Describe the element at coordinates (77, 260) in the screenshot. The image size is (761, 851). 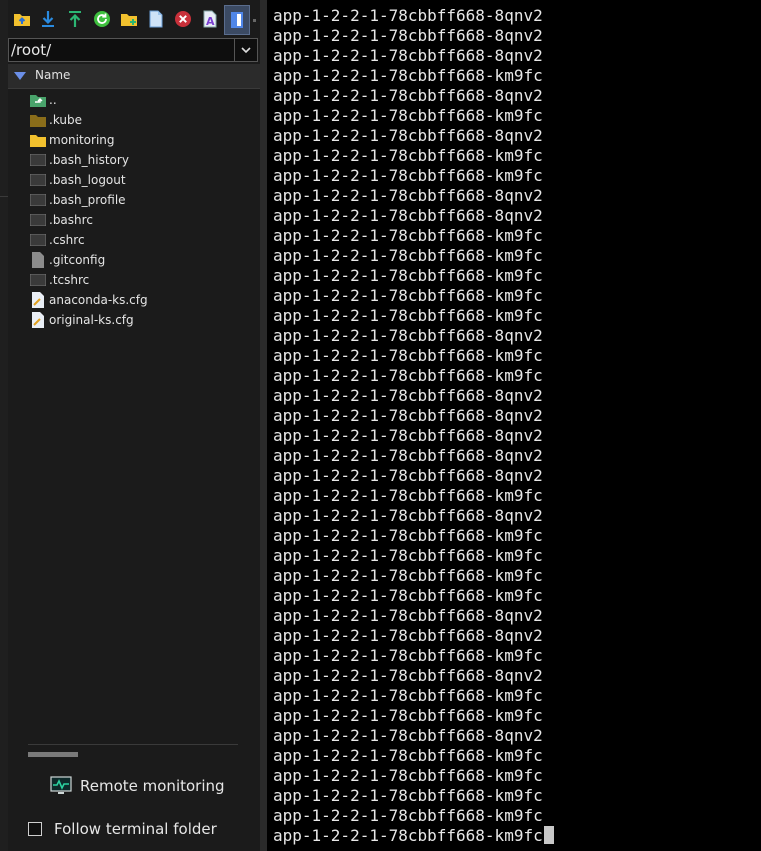
I see `file-name: .gitconfig` at that location.